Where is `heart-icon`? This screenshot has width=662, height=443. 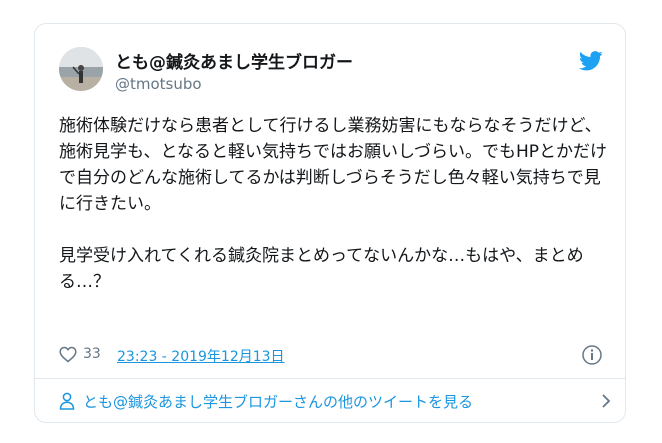 heart-icon is located at coordinates (68, 354).